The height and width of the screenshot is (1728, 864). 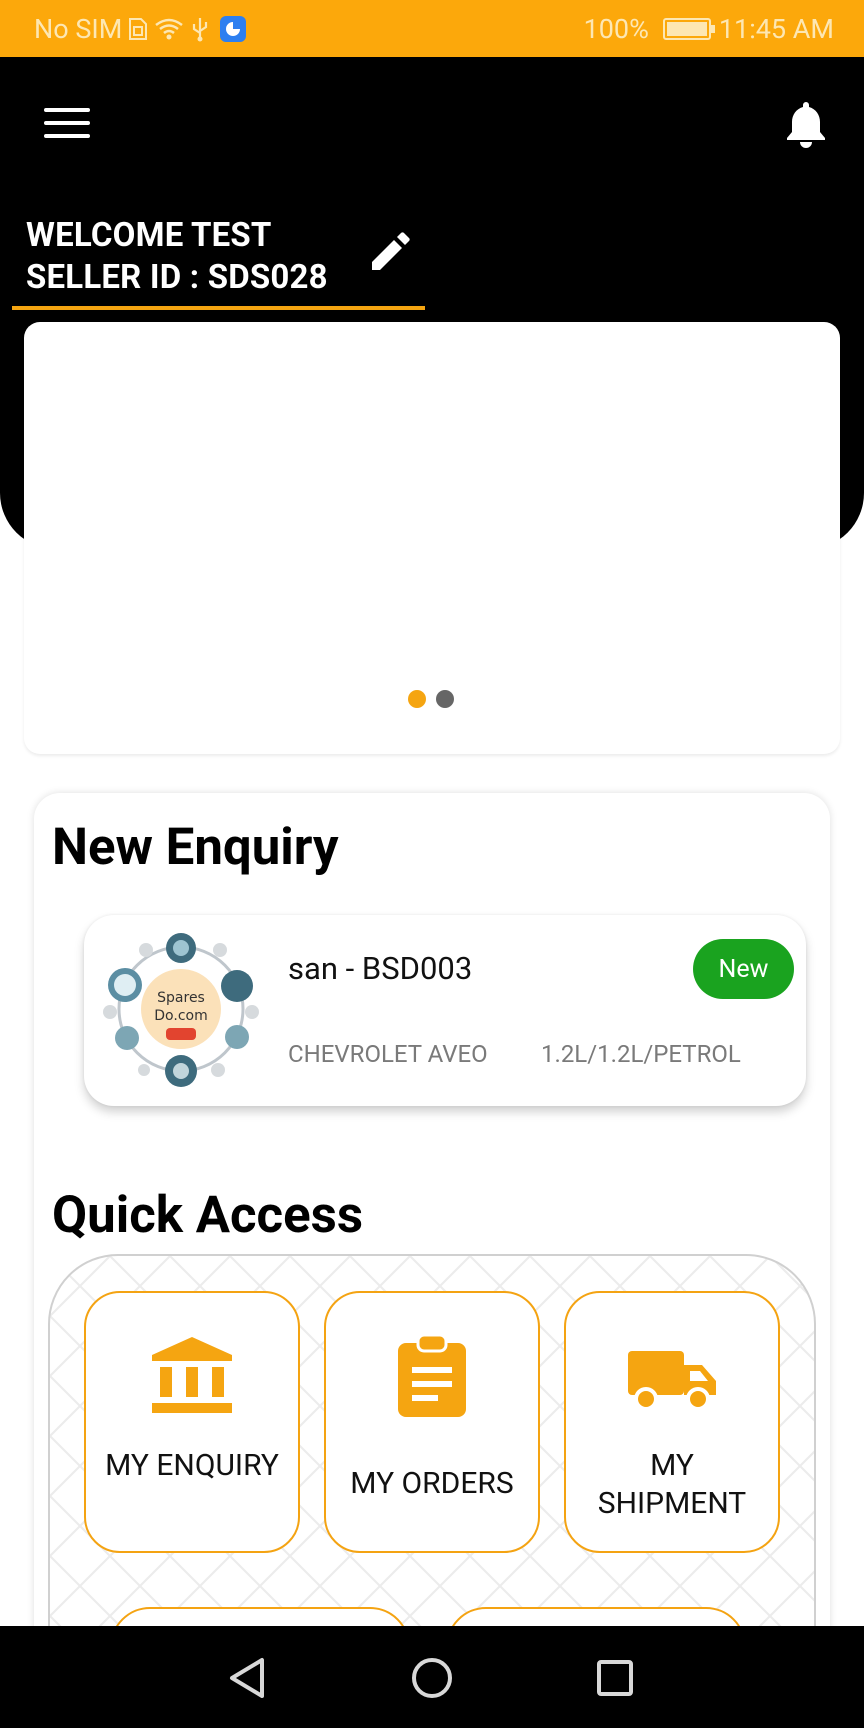 I want to click on status-bar: No SIM 100% 11:45 AM, so click(x=432, y=28).